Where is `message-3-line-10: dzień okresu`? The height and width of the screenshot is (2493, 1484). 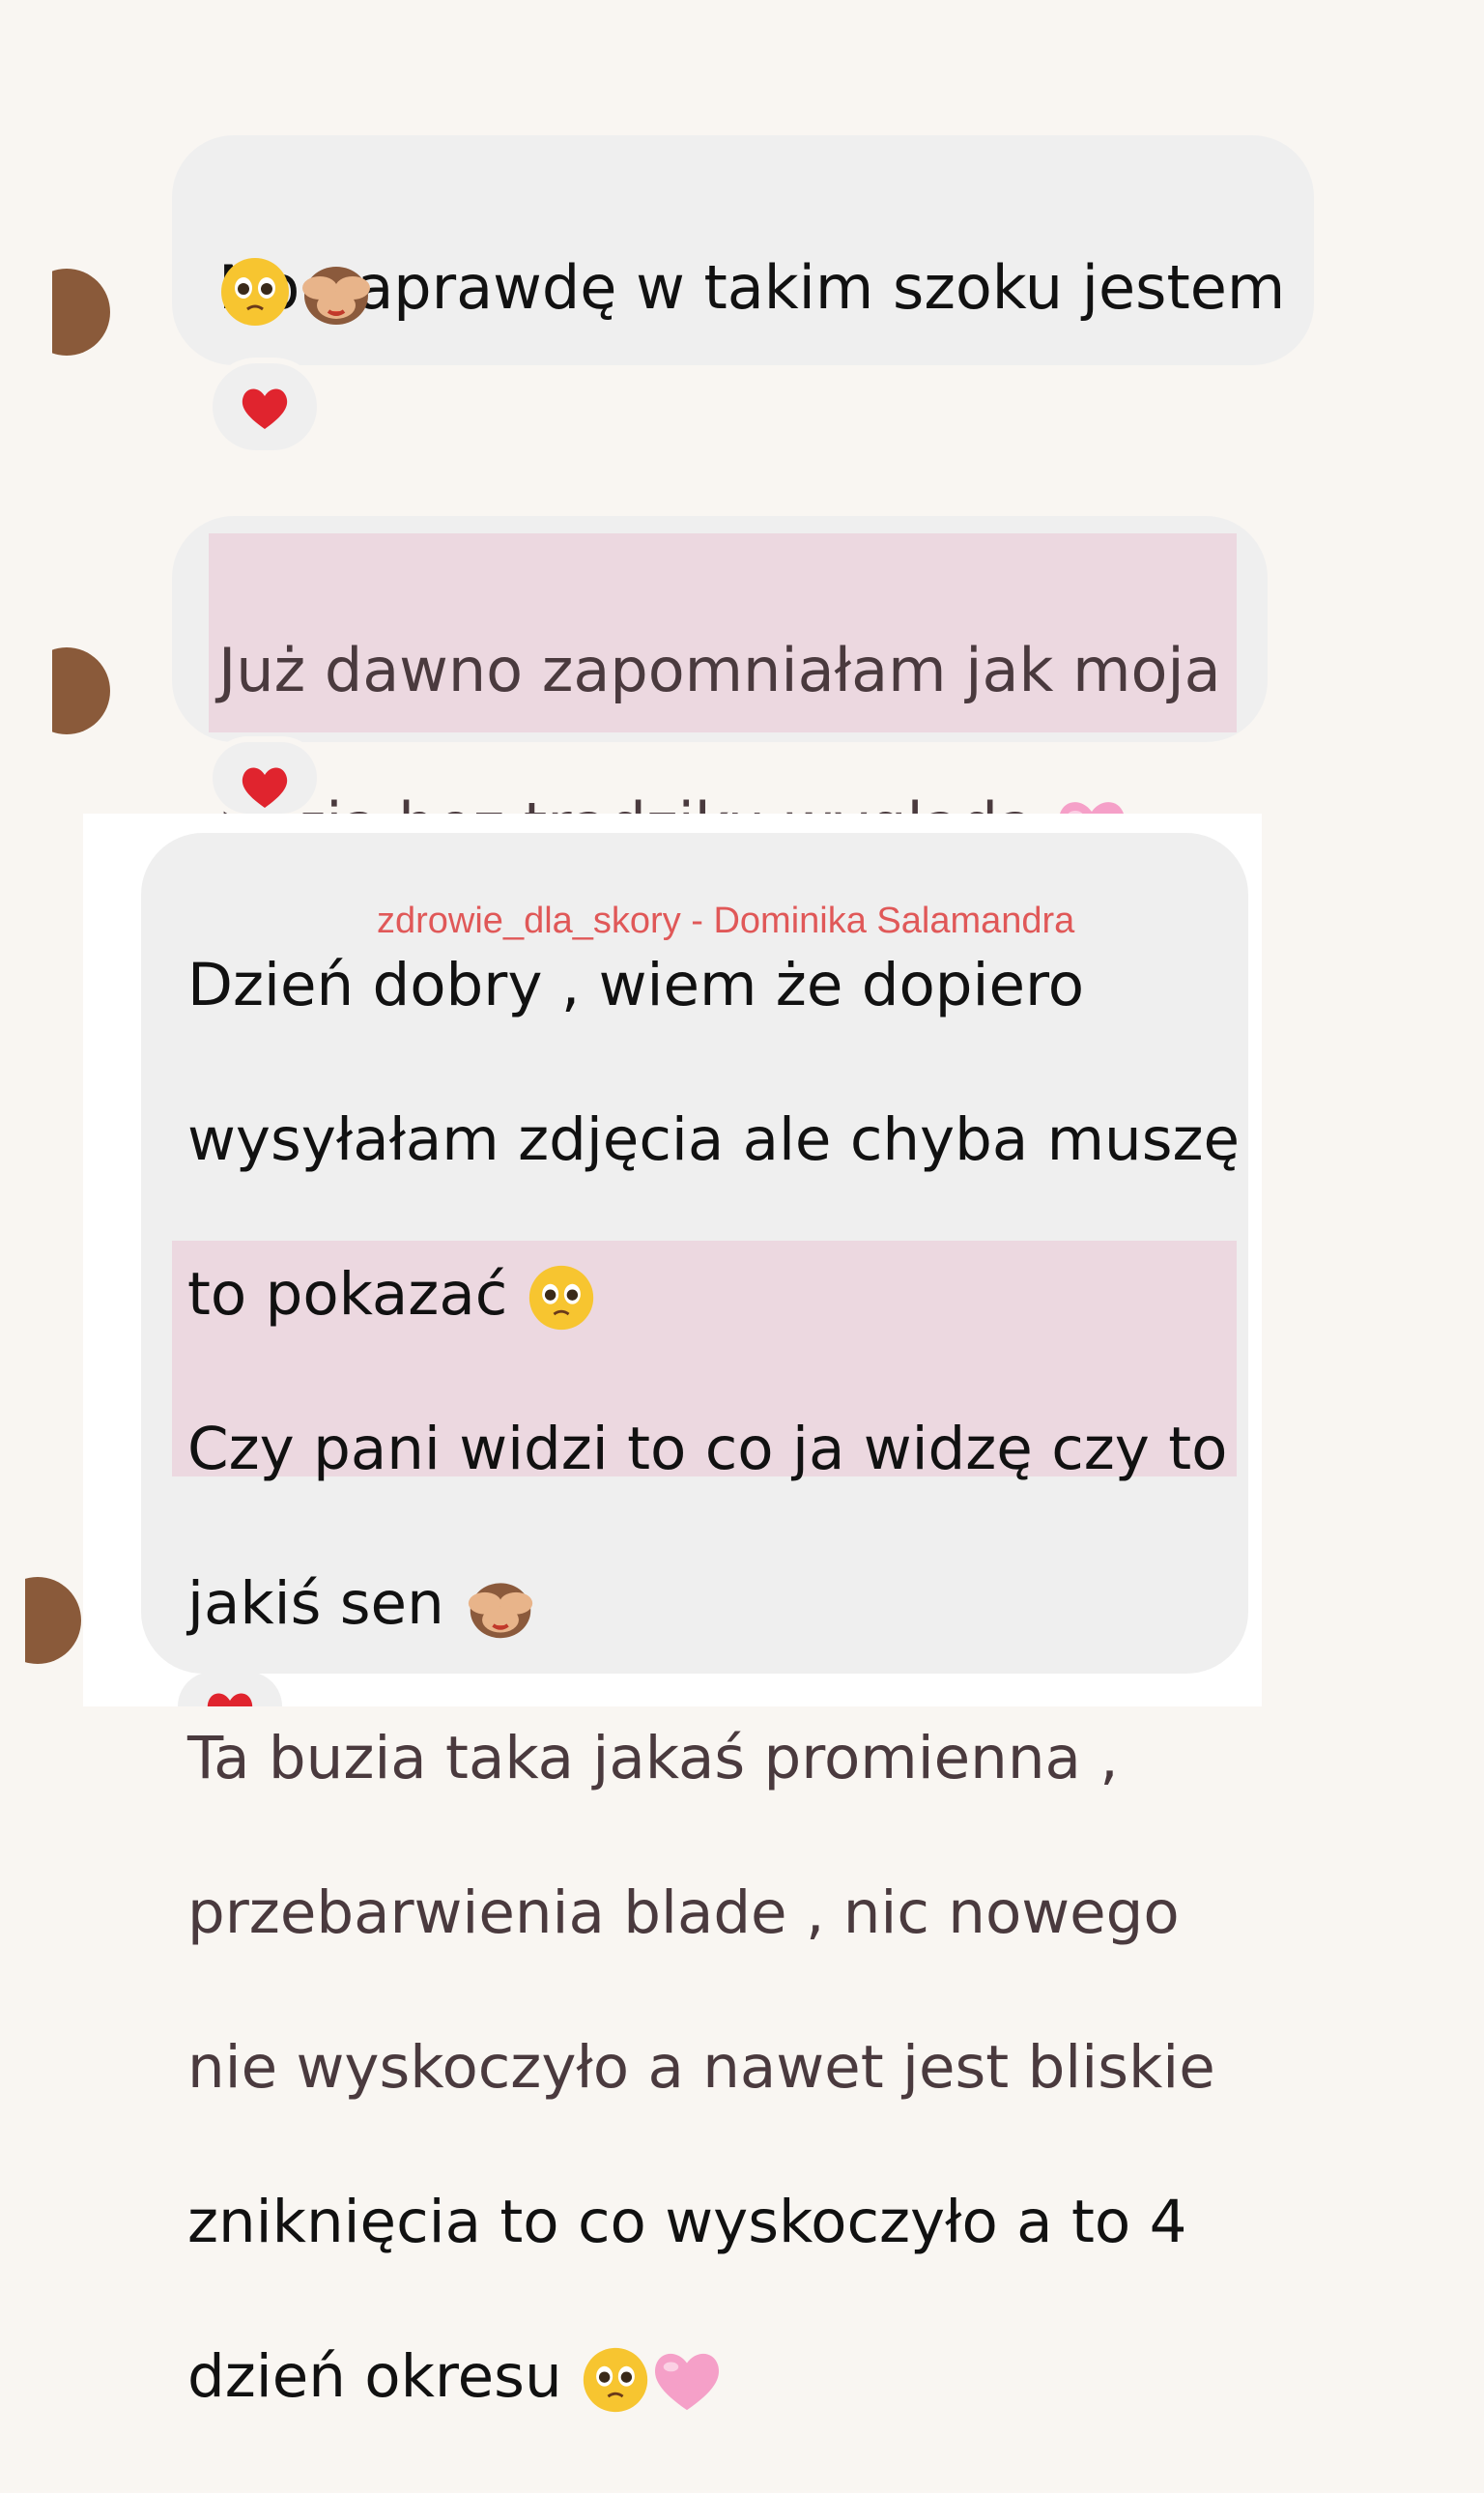
message-3-line-10: dzień okresu is located at coordinates (714, 2377).